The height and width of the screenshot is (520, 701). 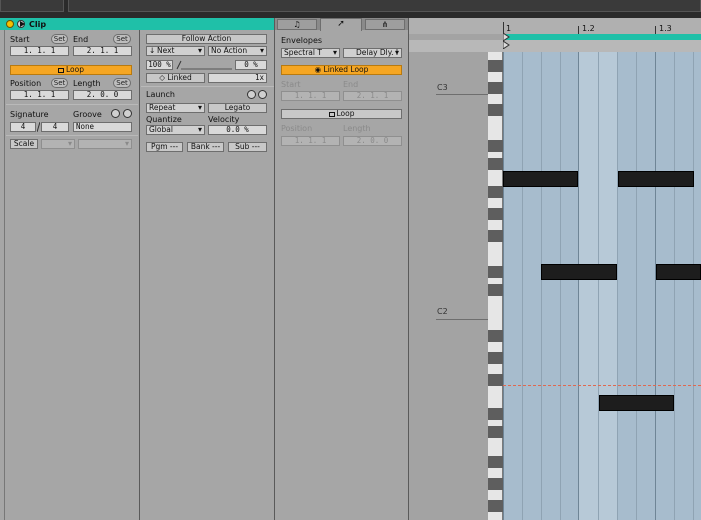 What do you see at coordinates (385, 24) in the screenshot?
I see `branch-icon: ⋔` at bounding box center [385, 24].